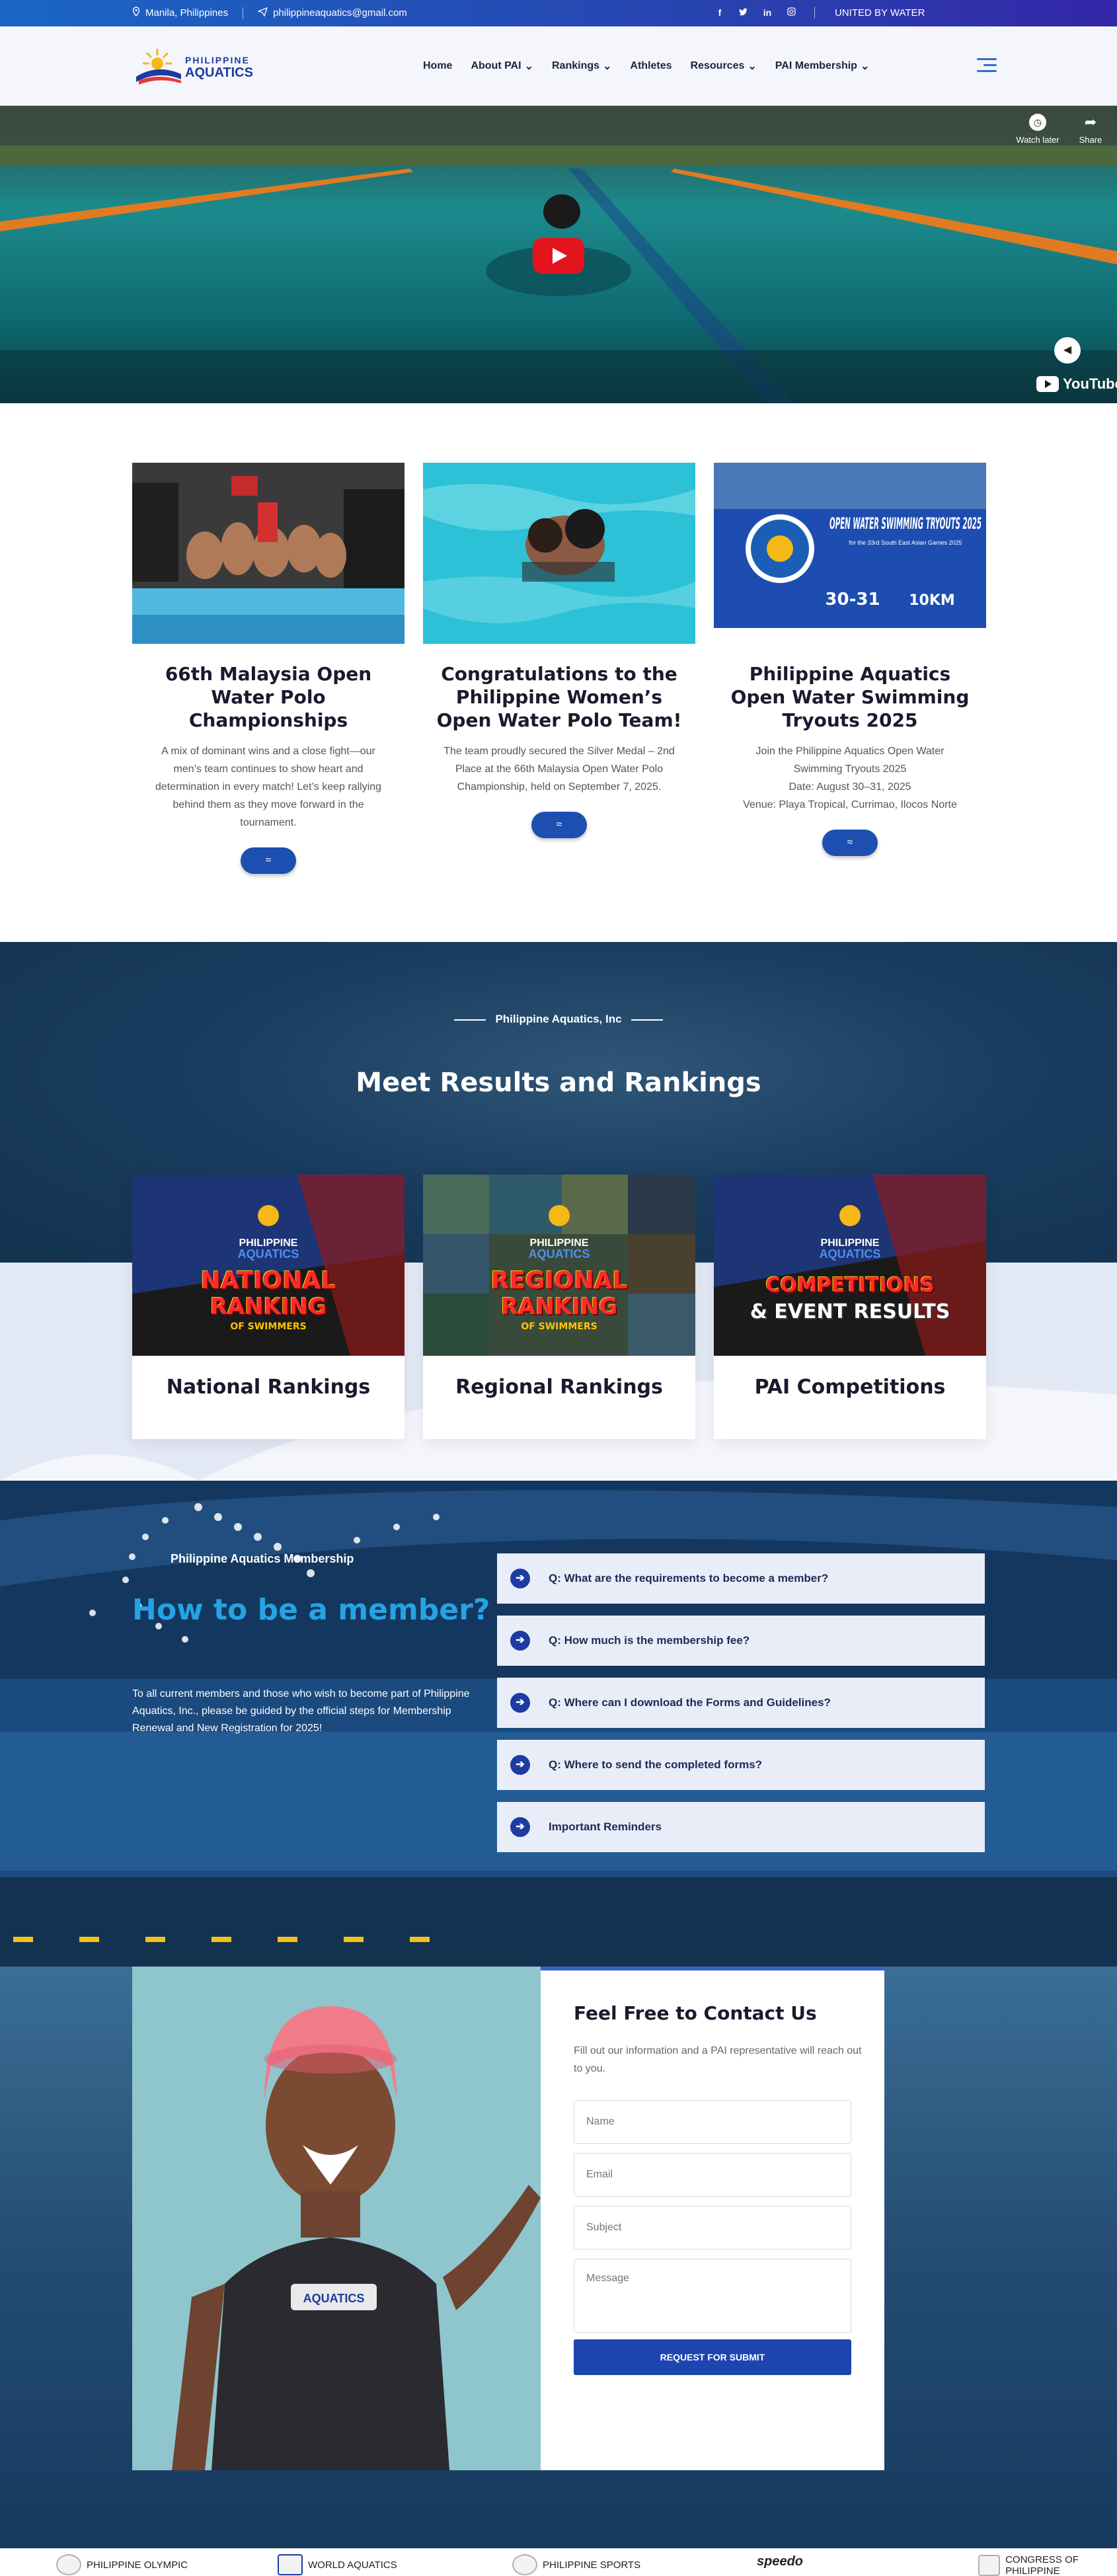 The image size is (1117, 2576). I want to click on message-field, so click(712, 2296).